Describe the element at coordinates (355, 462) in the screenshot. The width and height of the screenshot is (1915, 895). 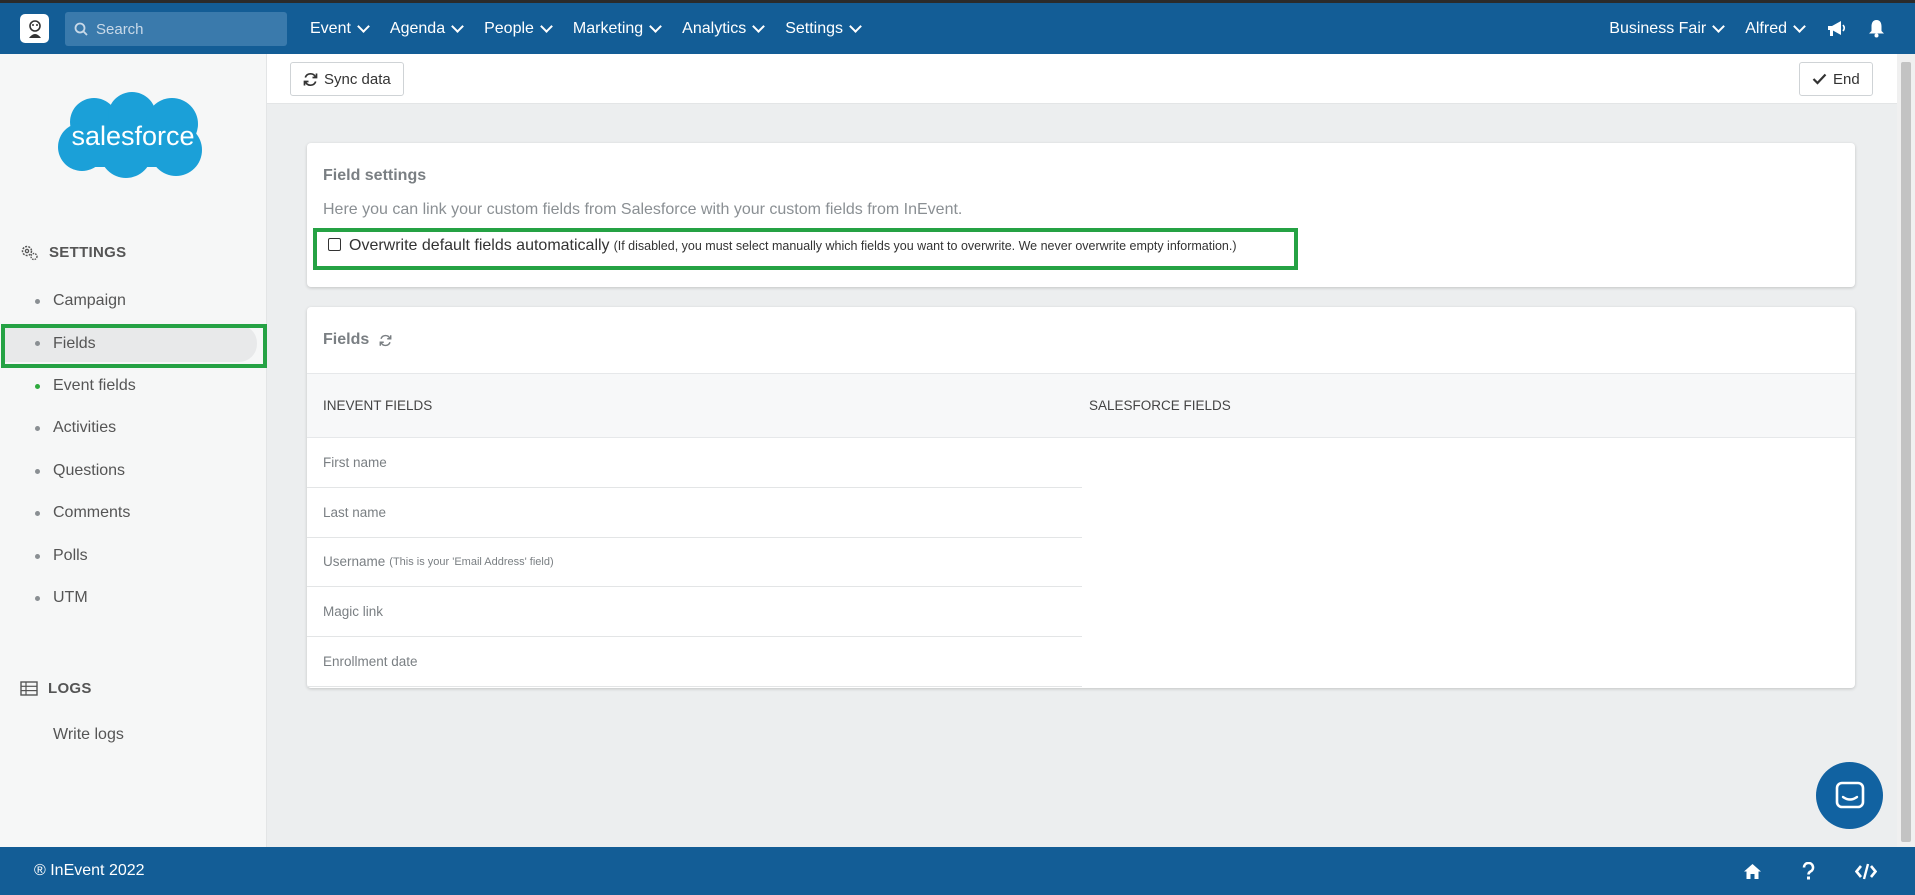
I see `field-label: First name` at that location.